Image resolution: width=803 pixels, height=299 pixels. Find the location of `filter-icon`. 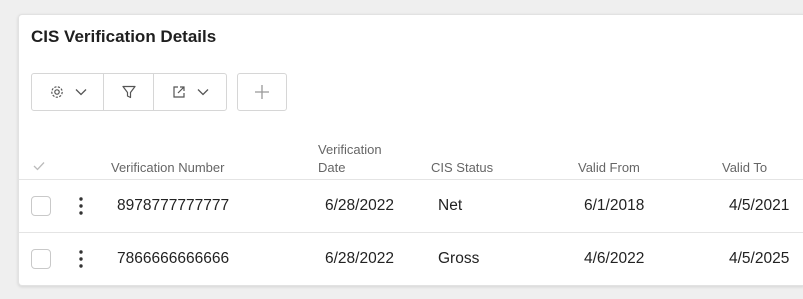

filter-icon is located at coordinates (129, 92).